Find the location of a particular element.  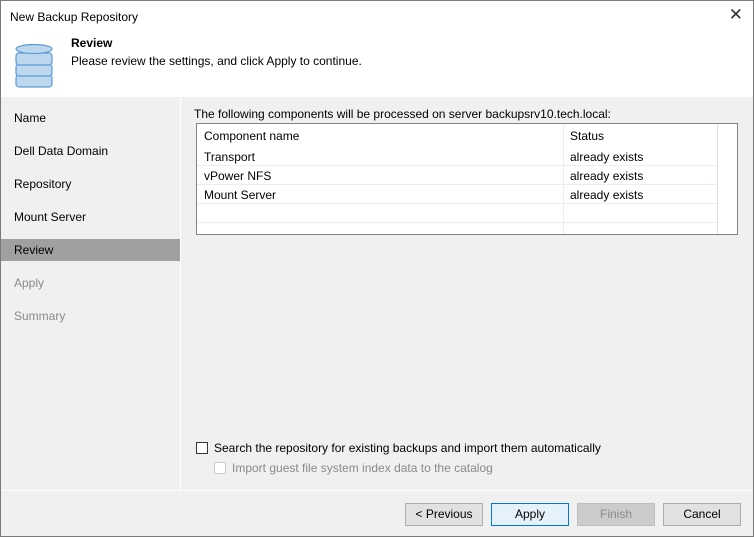

nav-step-mount-server: Mount Server is located at coordinates (90, 213).